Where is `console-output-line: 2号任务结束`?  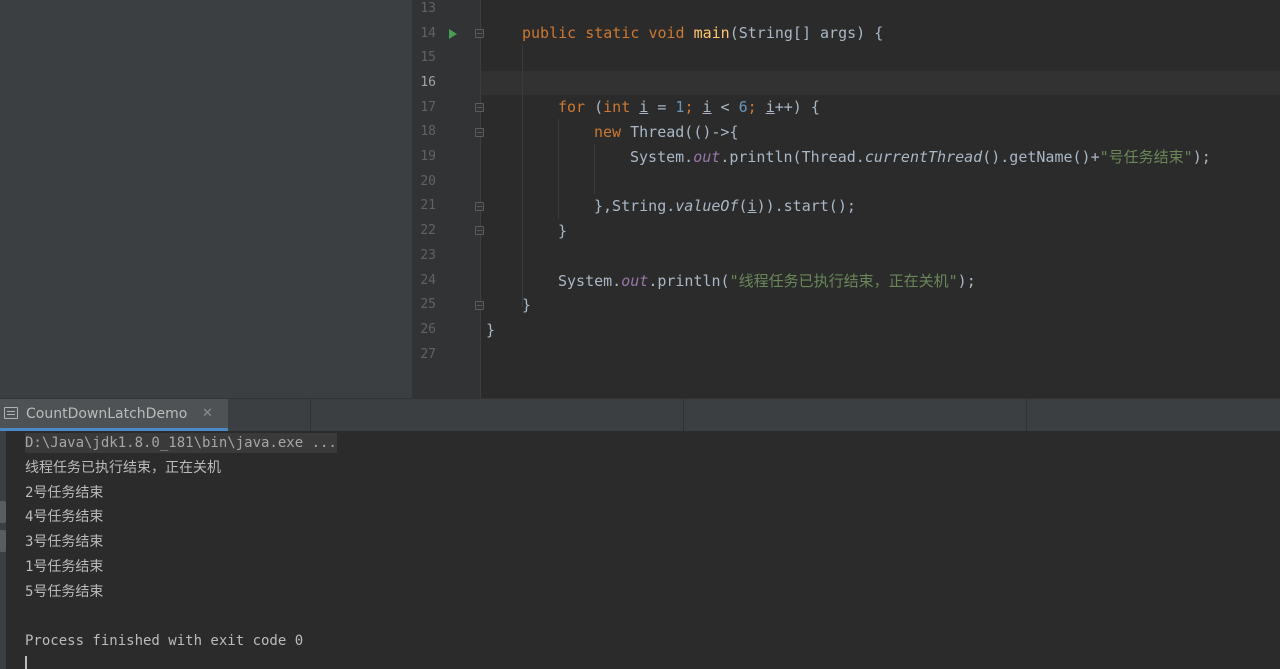
console-output-line: 2号任务结束 is located at coordinates (64, 493).